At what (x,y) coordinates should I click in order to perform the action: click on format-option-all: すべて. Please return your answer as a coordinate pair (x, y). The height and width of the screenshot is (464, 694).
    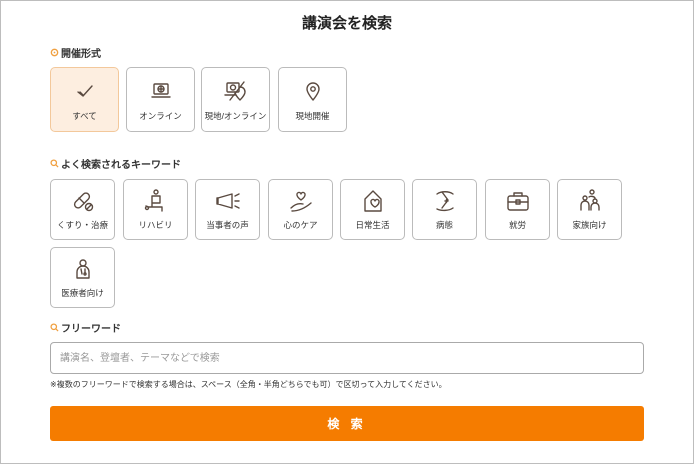
    Looking at the image, I should click on (84, 99).